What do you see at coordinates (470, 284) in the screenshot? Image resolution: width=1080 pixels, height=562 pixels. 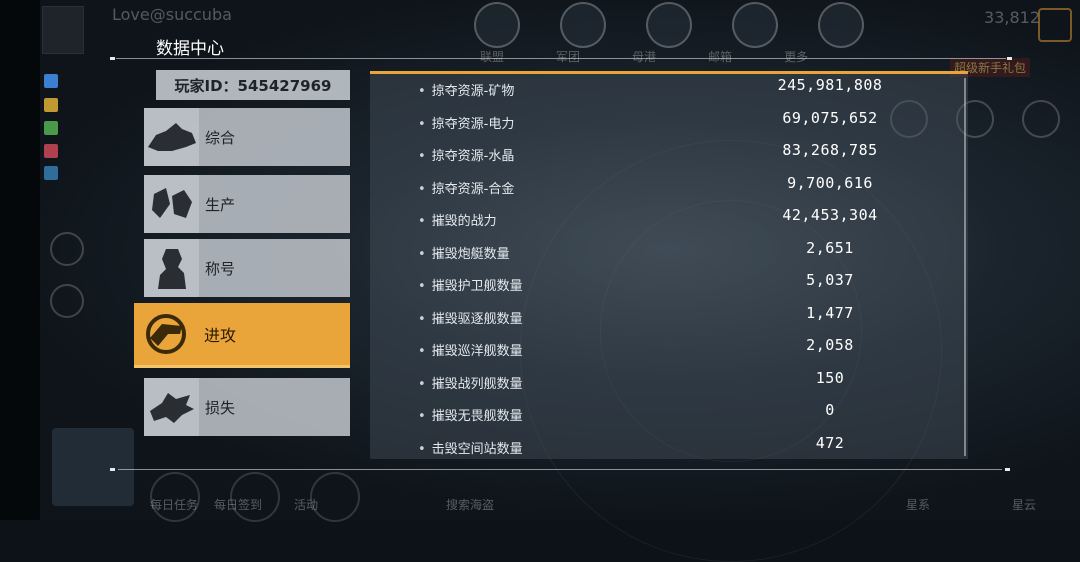 I see `stat-label: 摧毁护卫舰数量` at bounding box center [470, 284].